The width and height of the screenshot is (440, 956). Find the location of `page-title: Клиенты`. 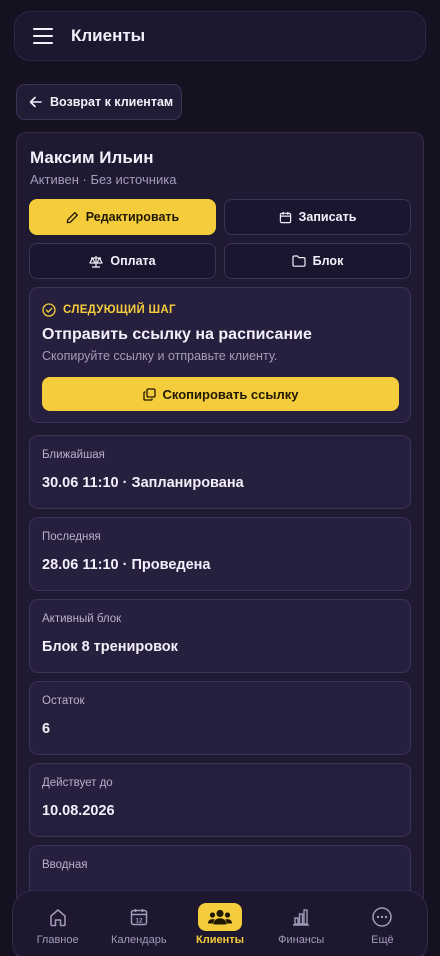

page-title: Клиенты is located at coordinates (108, 35).